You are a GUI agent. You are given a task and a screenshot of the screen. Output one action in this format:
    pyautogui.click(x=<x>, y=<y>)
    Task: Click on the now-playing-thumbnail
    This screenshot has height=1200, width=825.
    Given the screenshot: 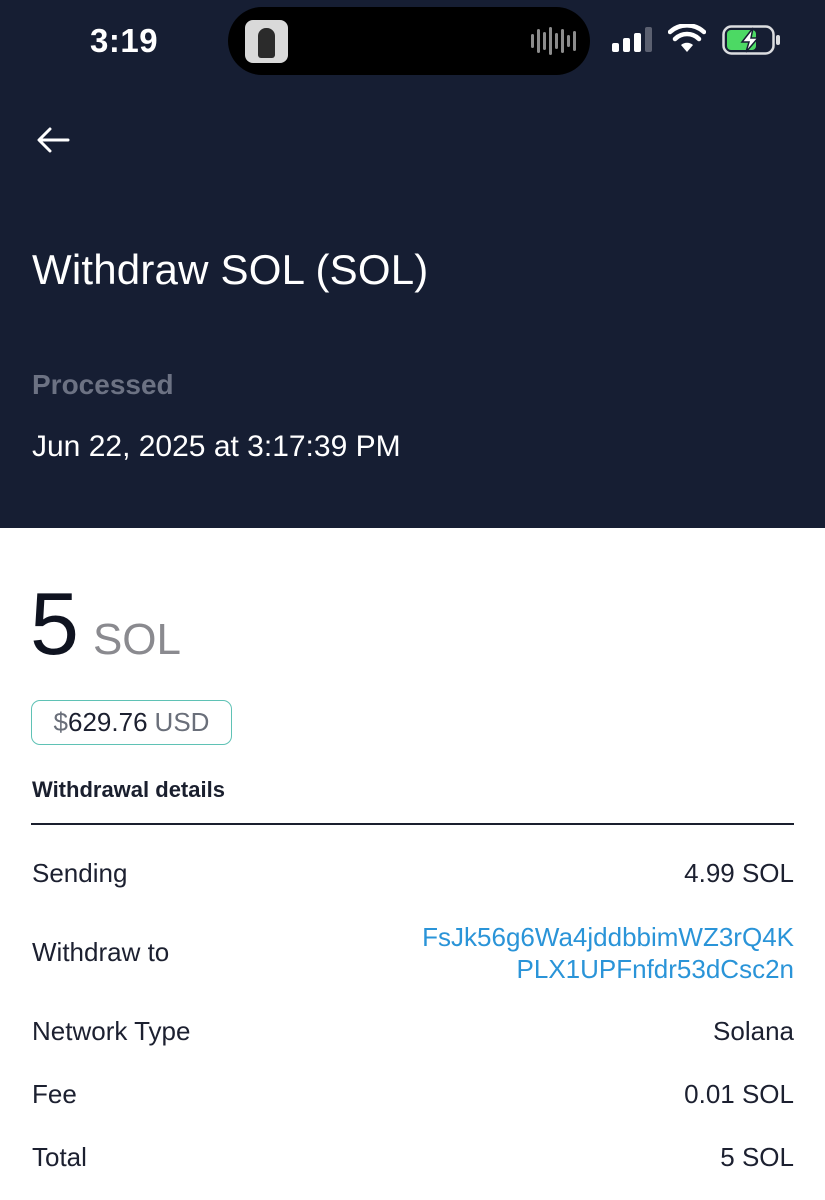 What is the action you would take?
    pyautogui.click(x=266, y=41)
    